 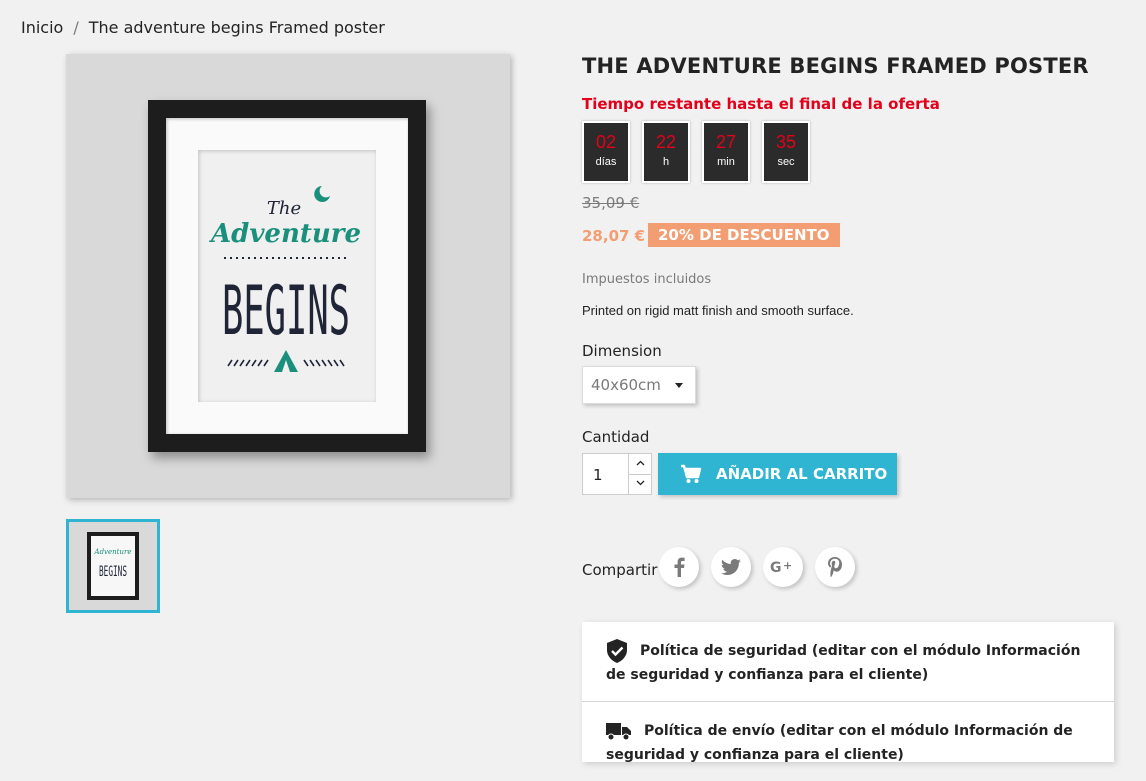 I want to click on countdown-unit: min, so click(x=726, y=162).